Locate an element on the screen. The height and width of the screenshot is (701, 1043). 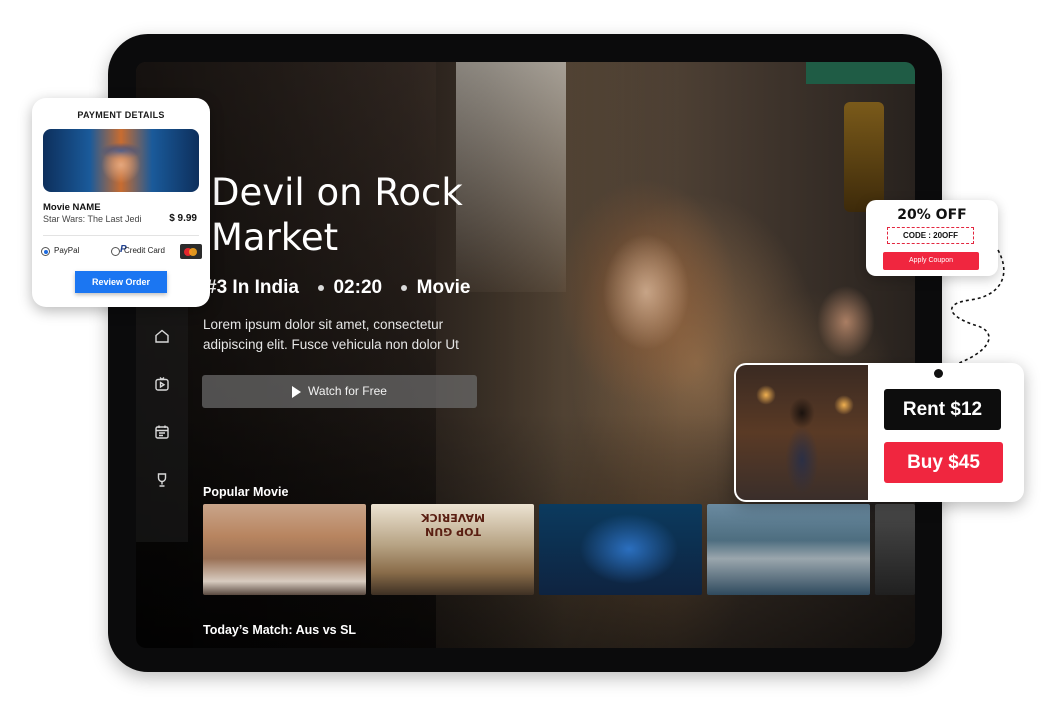
credit-card-label: Credit Card is located at coordinates (144, 250).